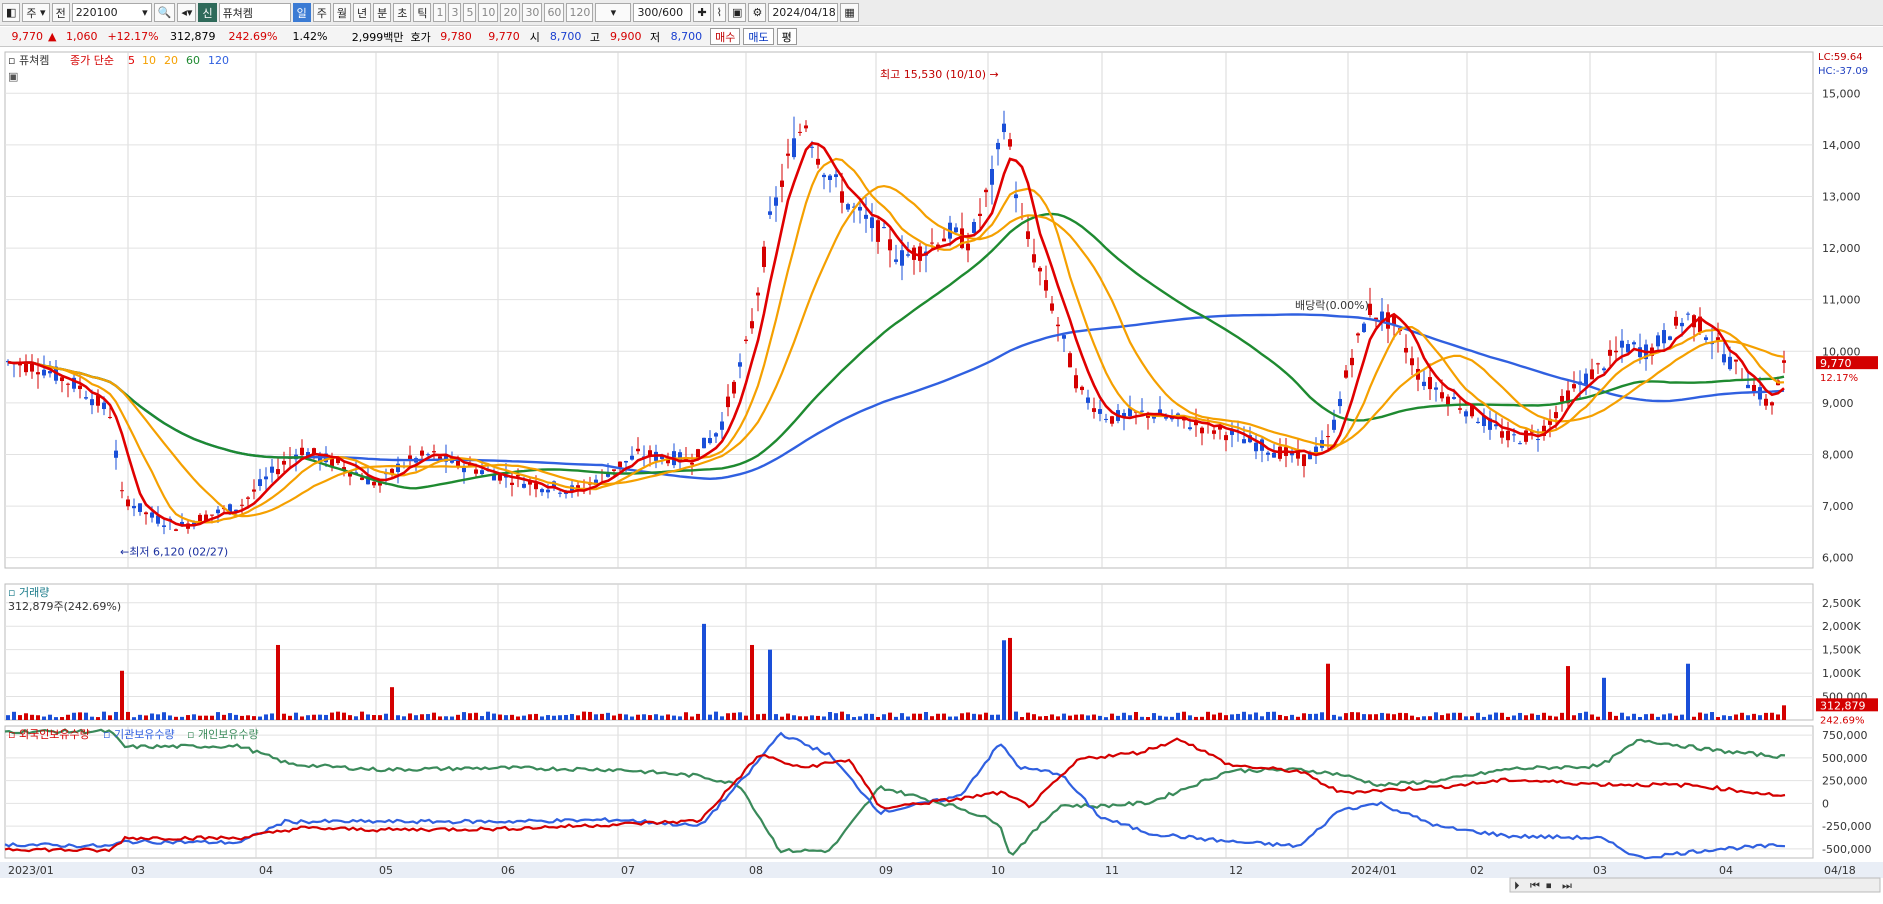  What do you see at coordinates (1600, 870) in the screenshot?
I see `x-tick-label: 03` at bounding box center [1600, 870].